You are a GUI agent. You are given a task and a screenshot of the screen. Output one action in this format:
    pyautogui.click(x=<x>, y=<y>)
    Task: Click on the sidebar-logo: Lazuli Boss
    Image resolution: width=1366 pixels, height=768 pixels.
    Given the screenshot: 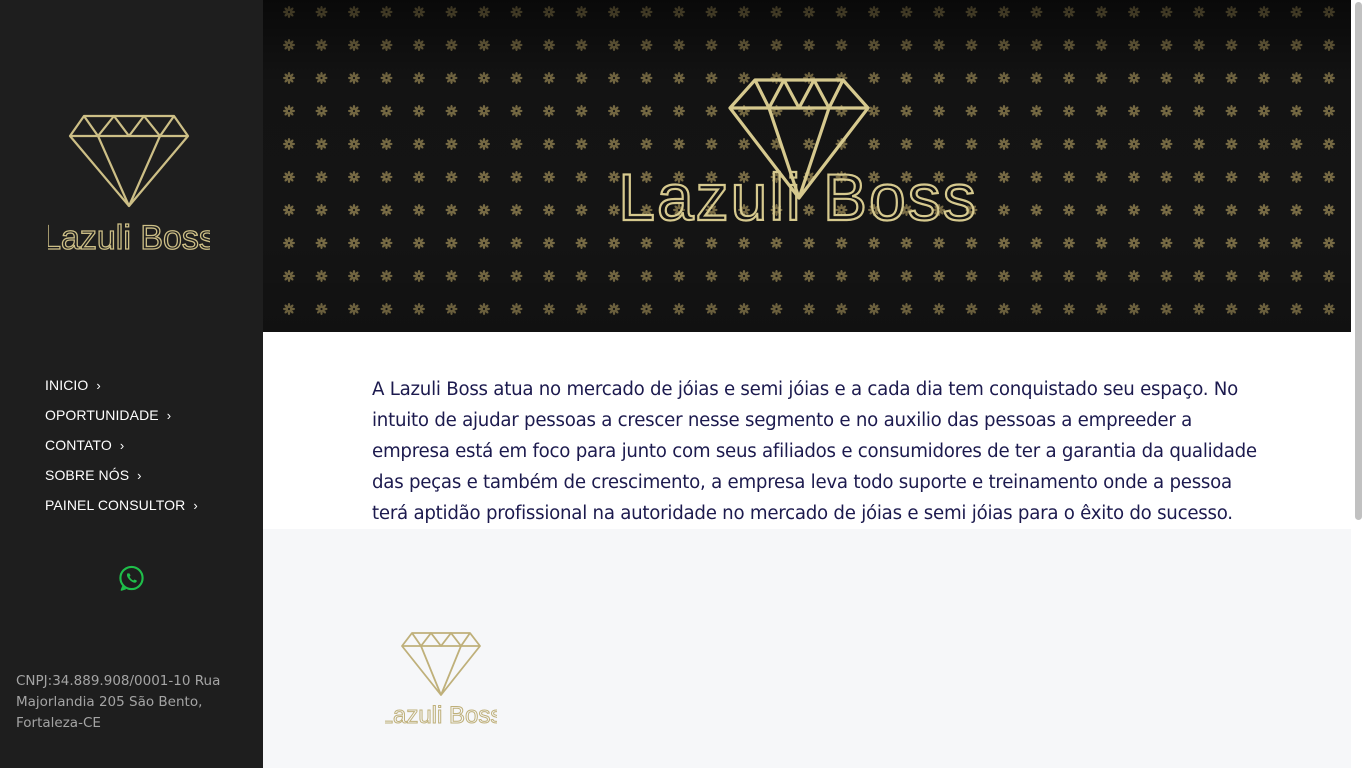 What is the action you would take?
    pyautogui.click(x=129, y=185)
    